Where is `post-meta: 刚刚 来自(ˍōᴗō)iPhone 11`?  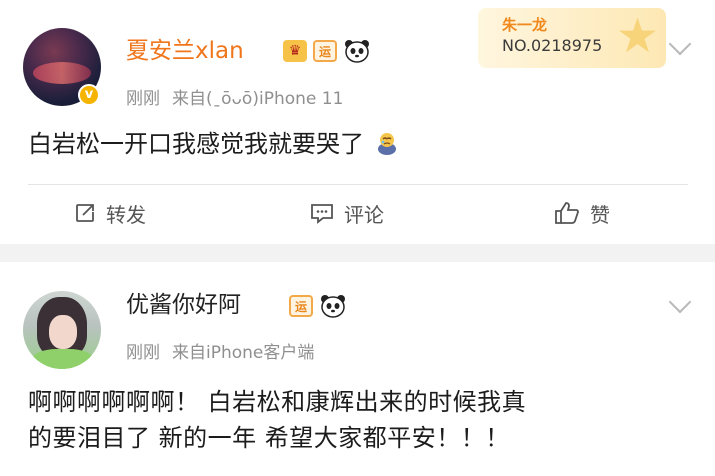 post-meta: 刚刚 来自(ˍōᴗō)iPhone 11 is located at coordinates (234, 96).